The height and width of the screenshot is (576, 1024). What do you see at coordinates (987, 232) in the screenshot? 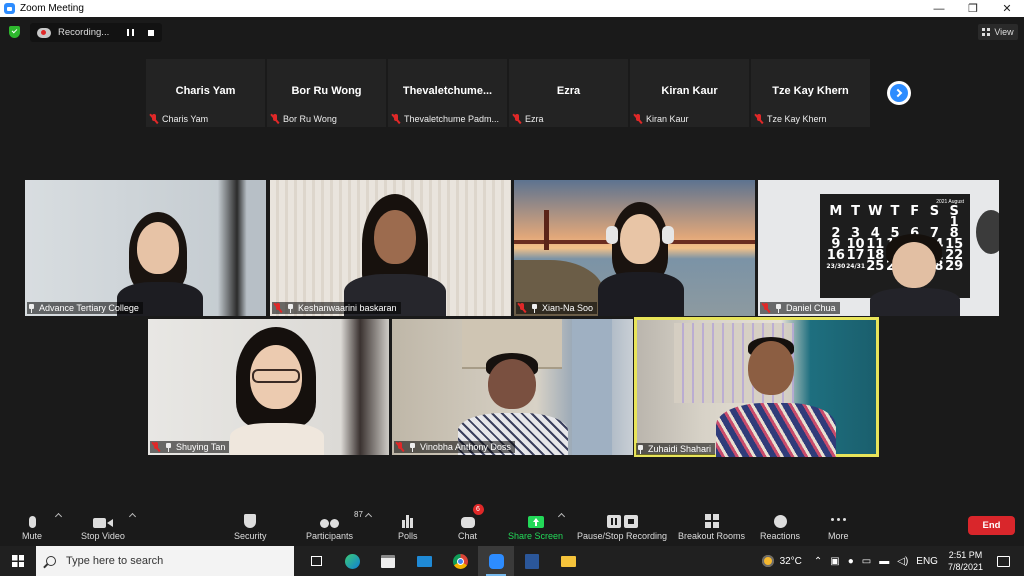
I see `plush-toy` at bounding box center [987, 232].